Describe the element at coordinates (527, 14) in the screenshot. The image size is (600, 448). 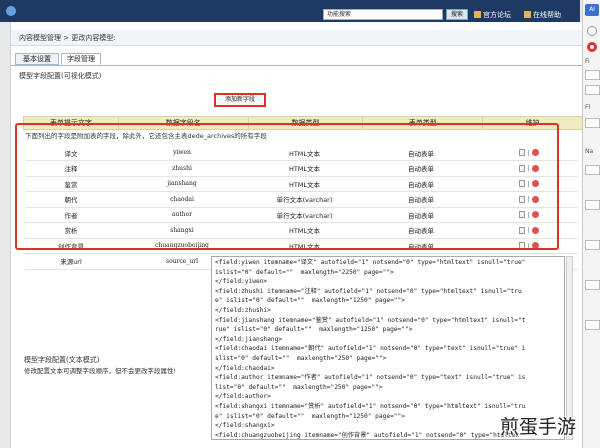
I see `help-icon` at that location.